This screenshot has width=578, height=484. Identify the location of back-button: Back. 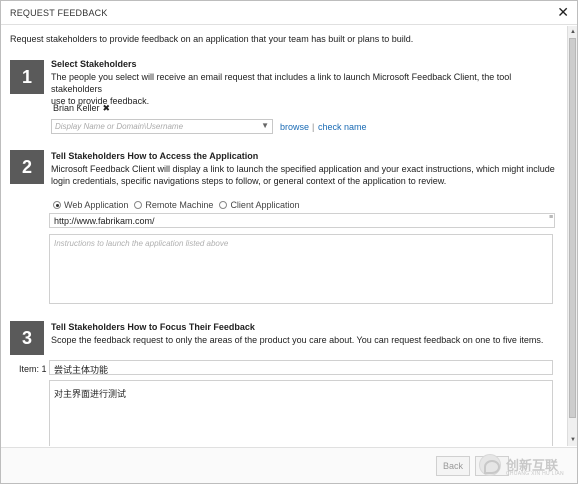
(453, 466).